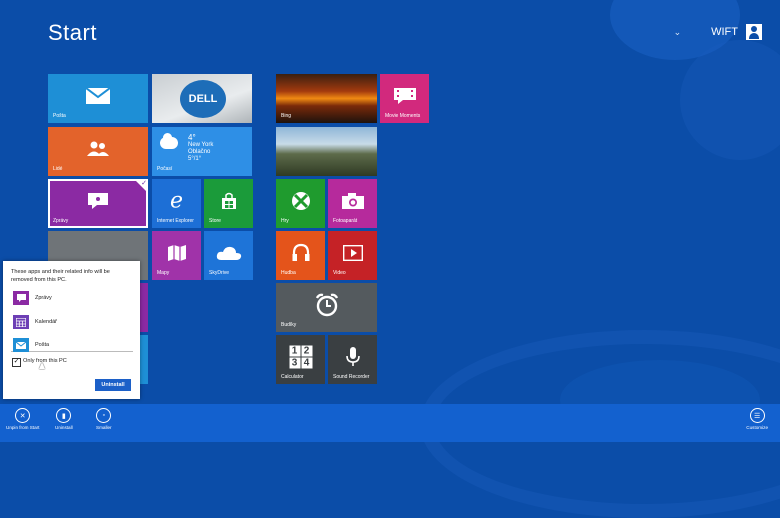  Describe the element at coordinates (144, 359) in the screenshot. I see `tile-hidden-blue` at that location.